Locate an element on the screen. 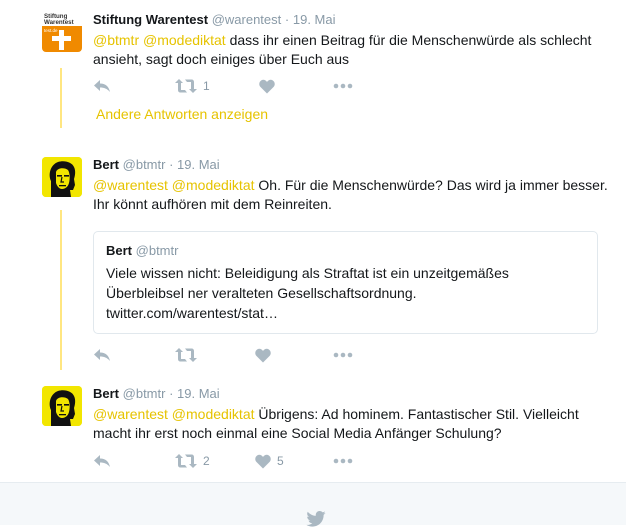 The height and width of the screenshot is (527, 626). retweet-button: 2 is located at coordinates (192, 461).